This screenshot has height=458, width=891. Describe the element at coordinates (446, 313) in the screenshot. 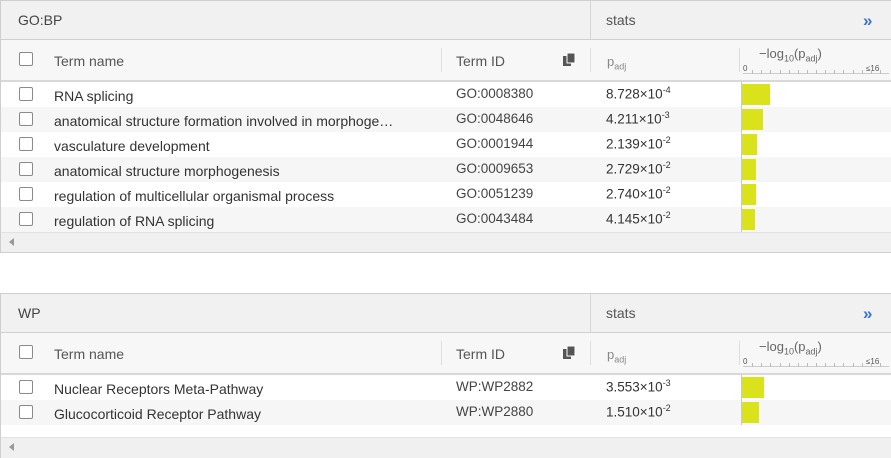

I see `panel-header: WP stats »` at that location.